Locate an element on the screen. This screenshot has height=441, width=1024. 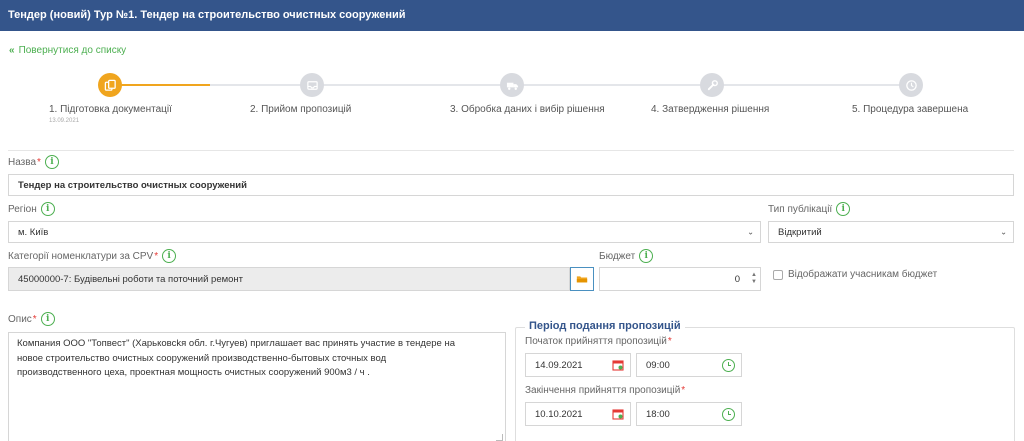
end-label-text: Закінчення прийняття пропозицій is located at coordinates (603, 390).